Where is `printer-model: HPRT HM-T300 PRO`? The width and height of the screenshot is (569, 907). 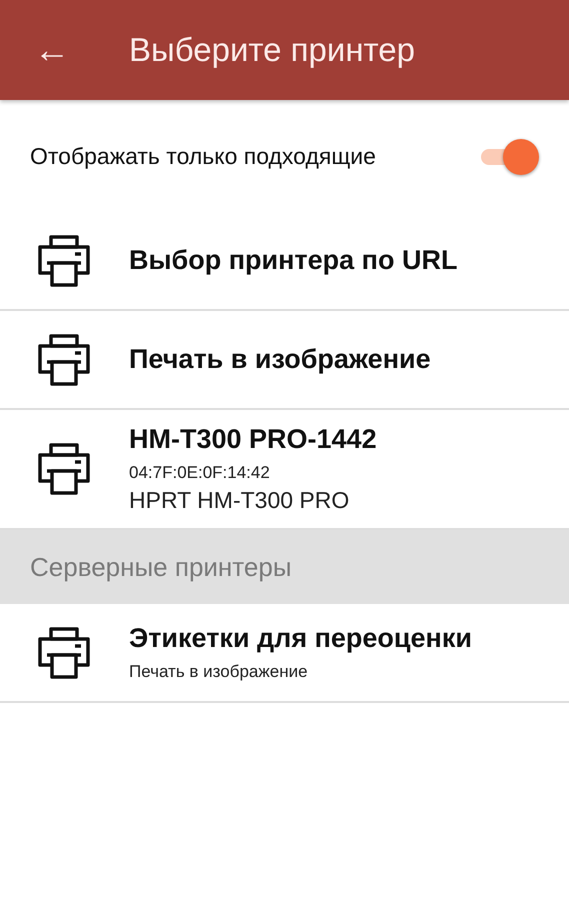 printer-model: HPRT HM-T300 PRO is located at coordinates (239, 500).